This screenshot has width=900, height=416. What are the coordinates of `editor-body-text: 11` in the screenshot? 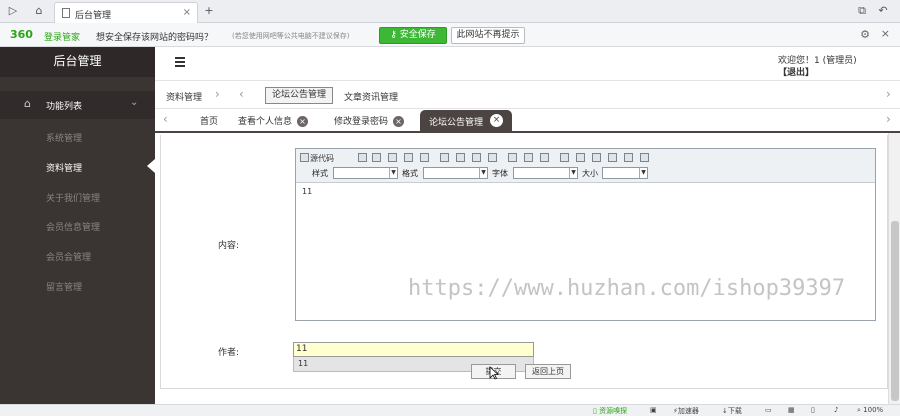 It's located at (307, 191).